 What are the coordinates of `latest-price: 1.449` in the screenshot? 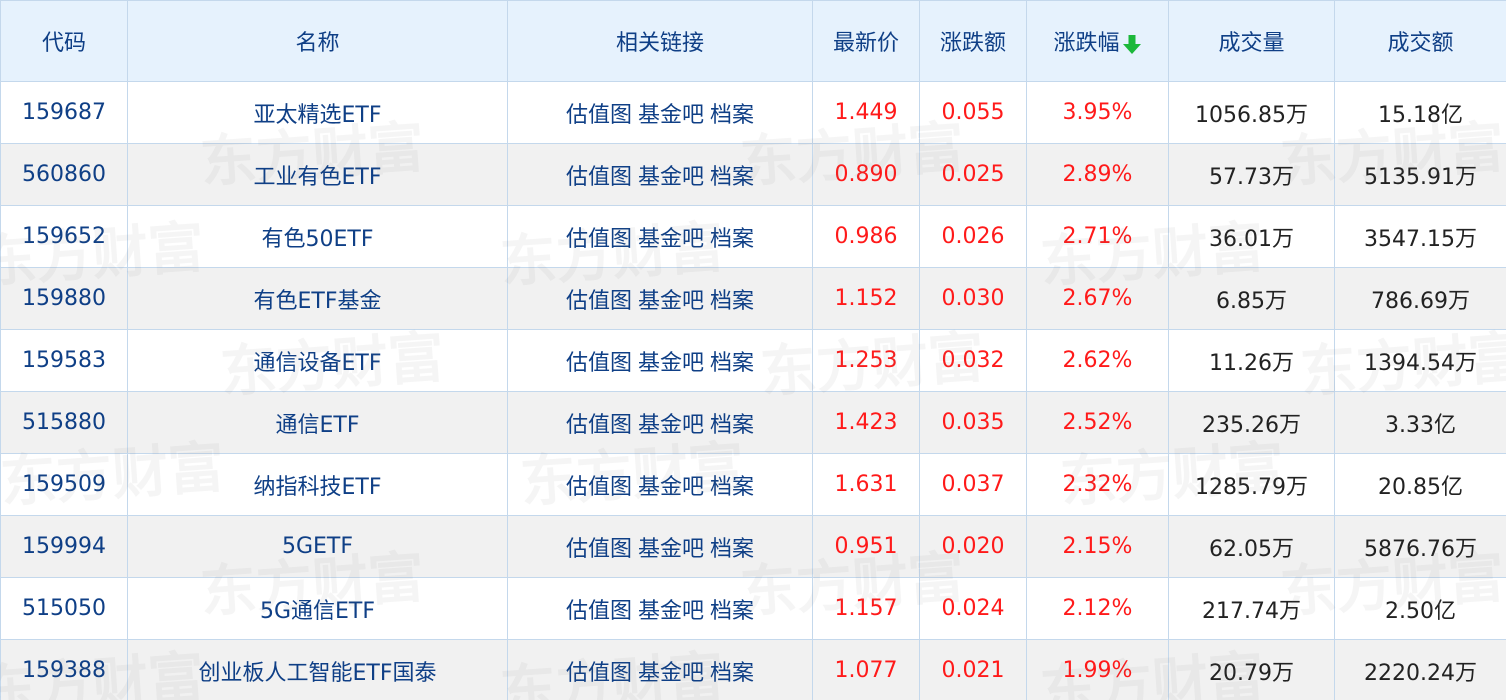 It's located at (866, 112).